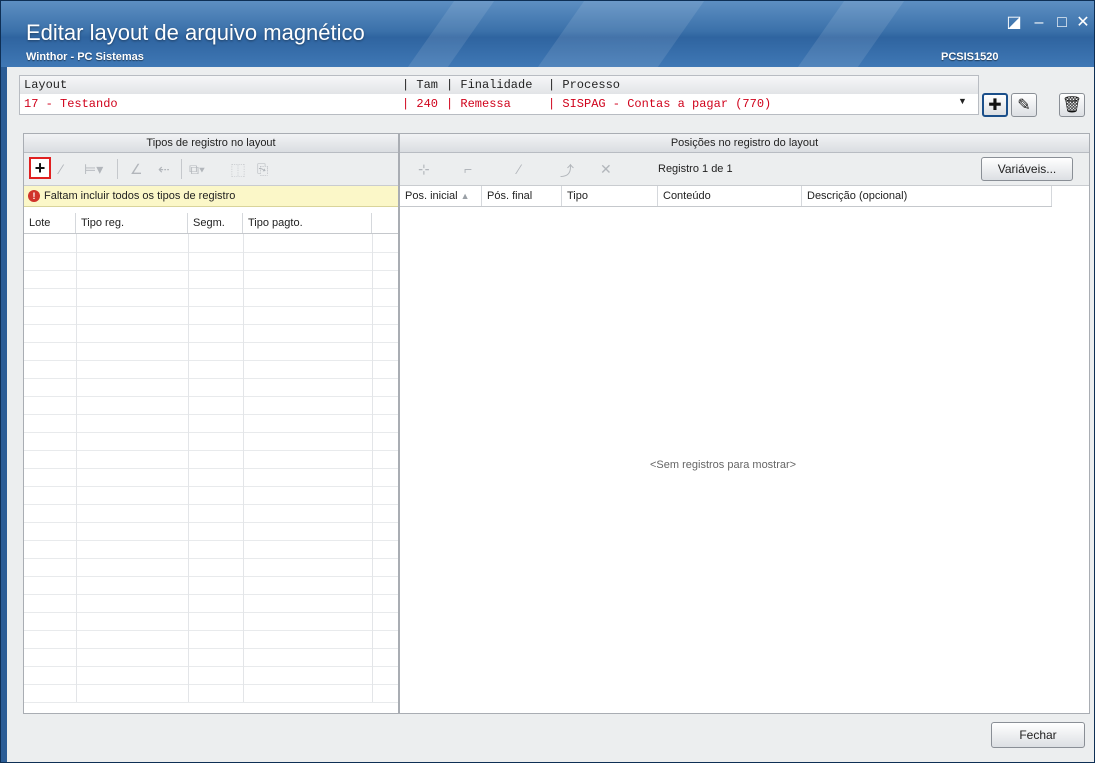 The width and height of the screenshot is (1095, 763). Describe the element at coordinates (584, 85) in the screenshot. I see `header-processo: | Processo` at that location.